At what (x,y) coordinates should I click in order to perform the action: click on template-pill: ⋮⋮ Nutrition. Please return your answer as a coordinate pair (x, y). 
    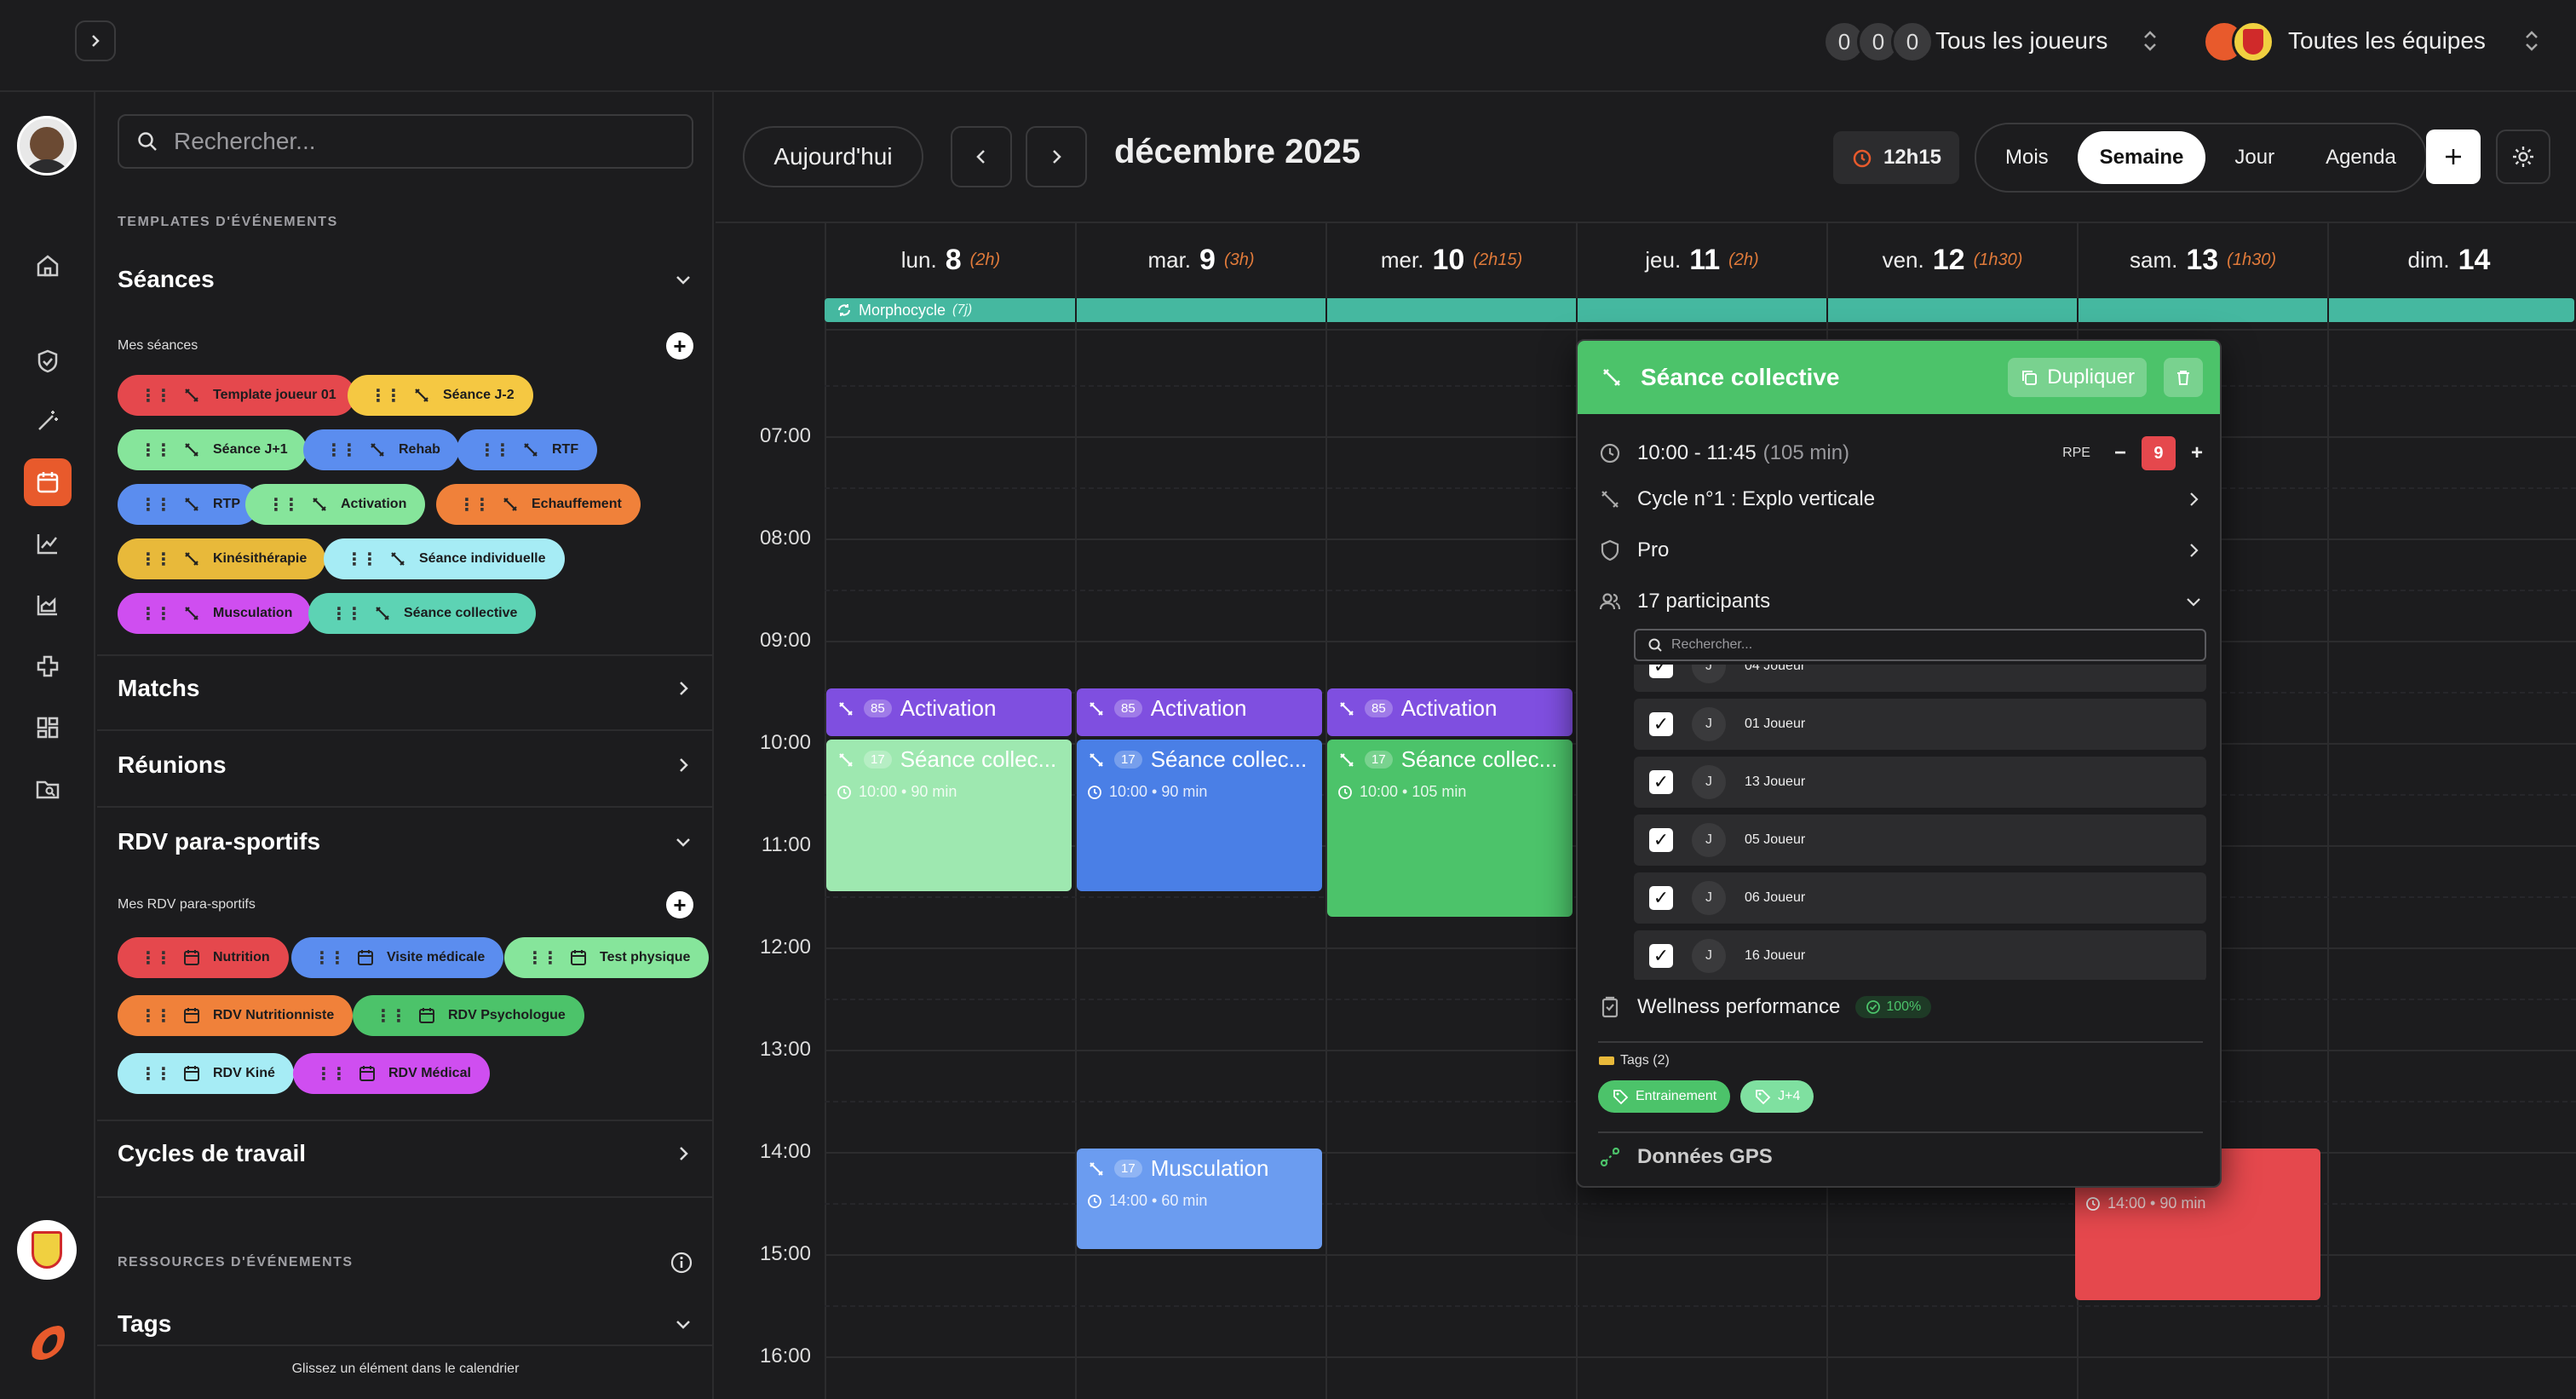
    Looking at the image, I should click on (204, 957).